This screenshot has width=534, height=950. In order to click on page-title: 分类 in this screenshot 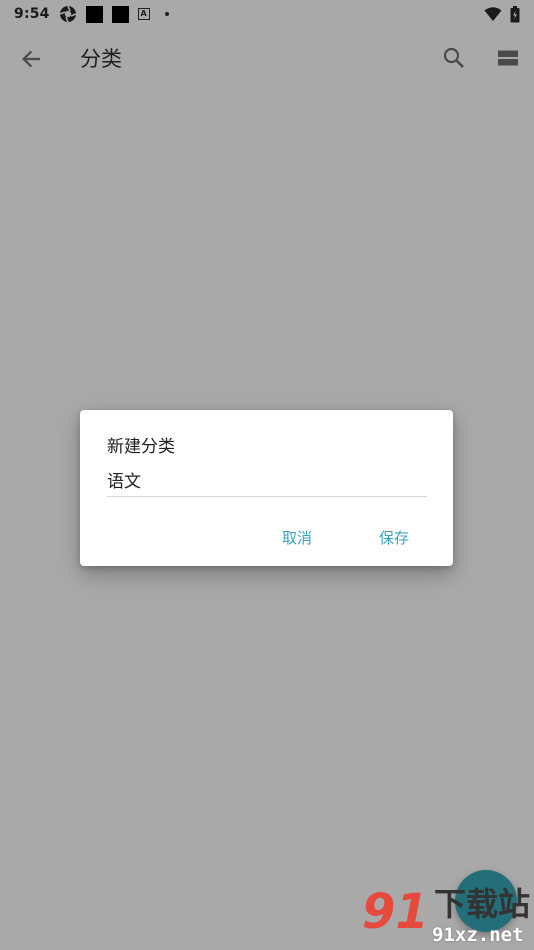, I will do `click(101, 59)`.